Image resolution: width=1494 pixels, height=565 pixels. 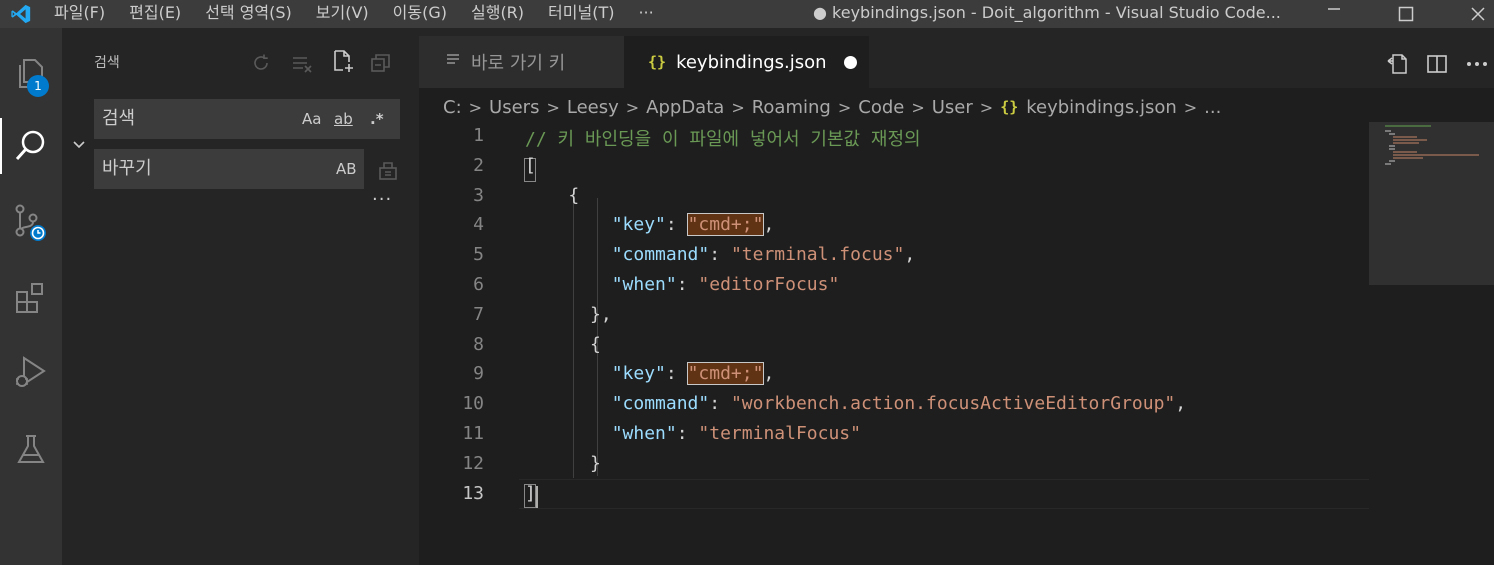 What do you see at coordinates (676, 374) in the screenshot?
I see `code-token: :` at bounding box center [676, 374].